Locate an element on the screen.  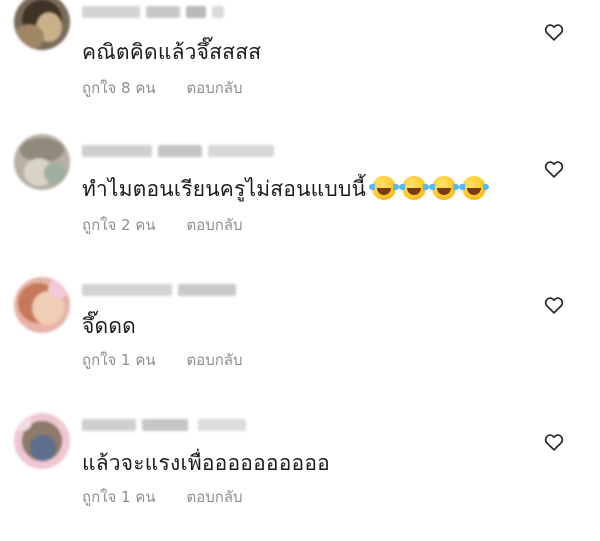
comment-text: ทำไมตอนเรียนครูไม่สอนแบบนี้ is located at coordinates (286, 189).